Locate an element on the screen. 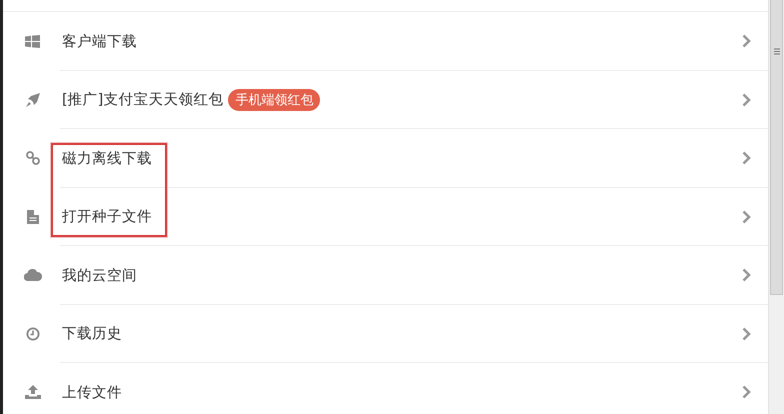 The width and height of the screenshot is (784, 414). link-icon is located at coordinates (33, 158).